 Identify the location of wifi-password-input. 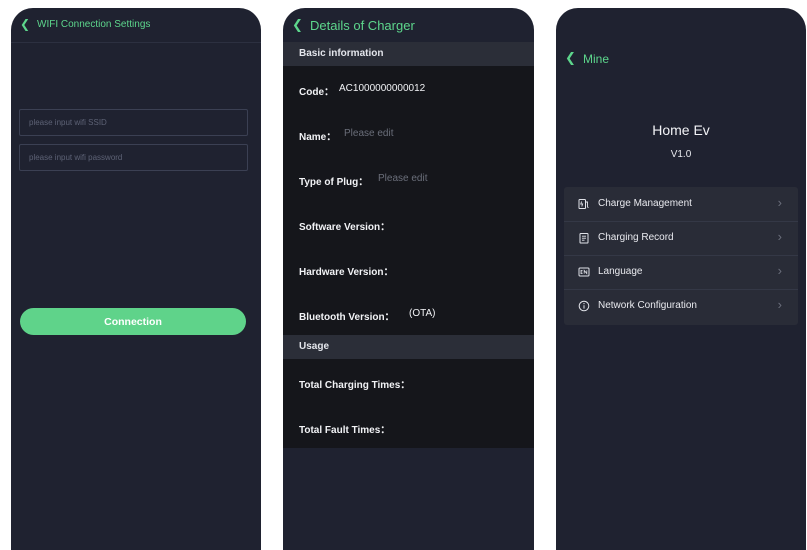
(133, 157).